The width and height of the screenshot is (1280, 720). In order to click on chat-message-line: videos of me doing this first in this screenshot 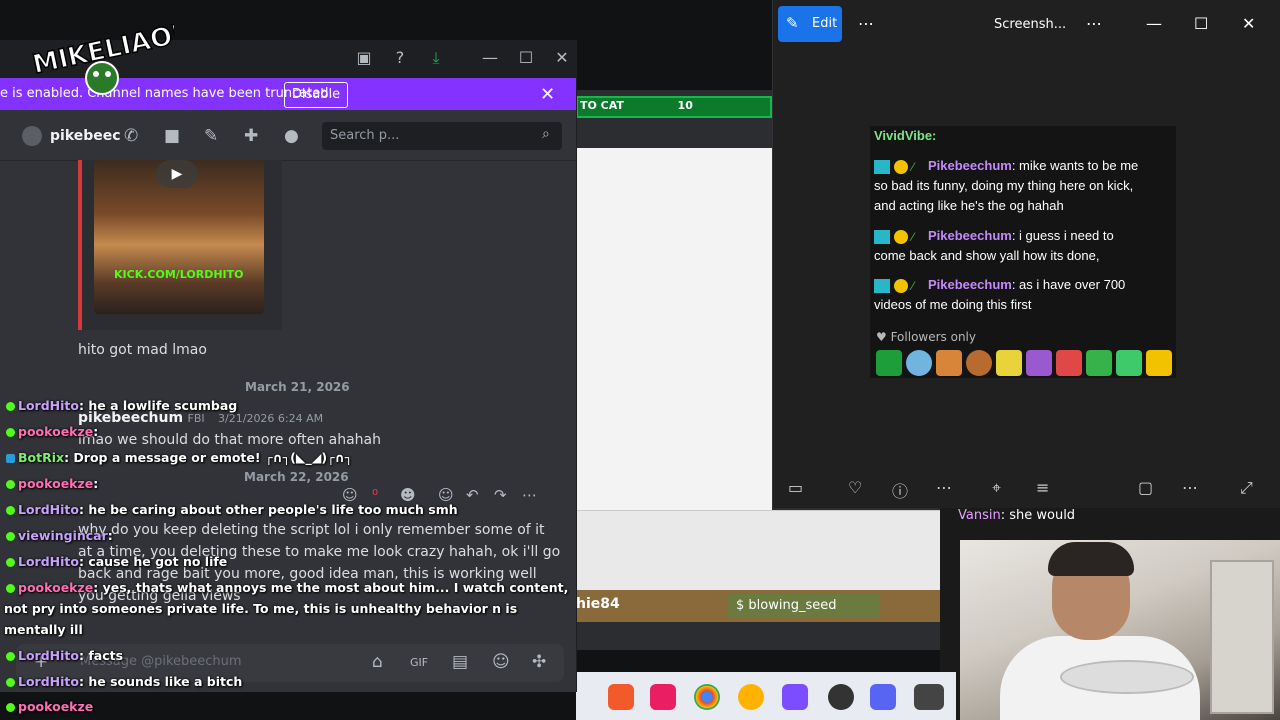, I will do `click(953, 304)`.